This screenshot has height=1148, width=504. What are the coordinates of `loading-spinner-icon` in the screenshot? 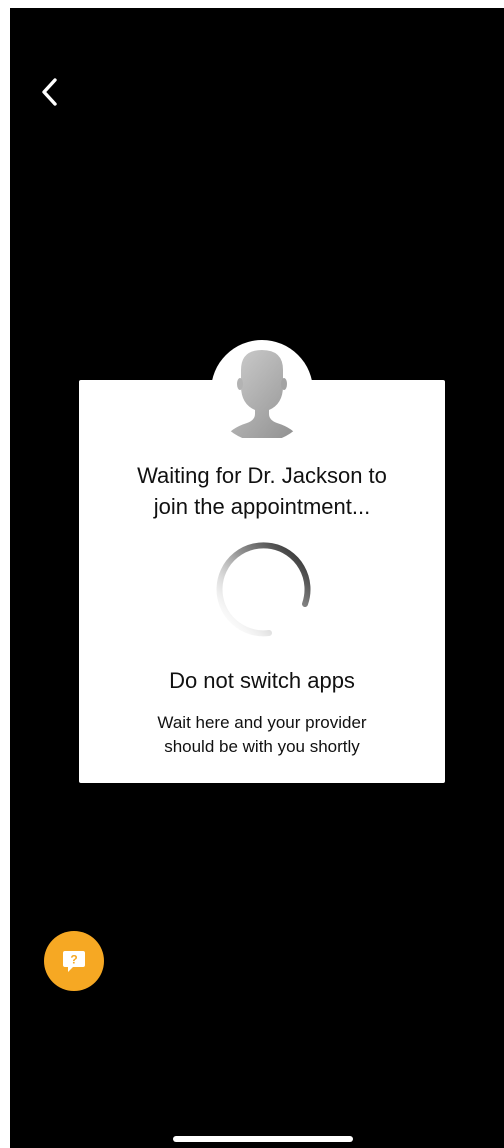 It's located at (263, 589).